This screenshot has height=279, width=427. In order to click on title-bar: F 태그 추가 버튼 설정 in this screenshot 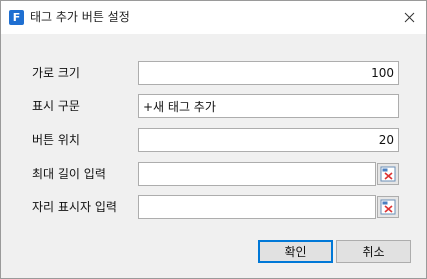, I will do `click(213, 17)`.